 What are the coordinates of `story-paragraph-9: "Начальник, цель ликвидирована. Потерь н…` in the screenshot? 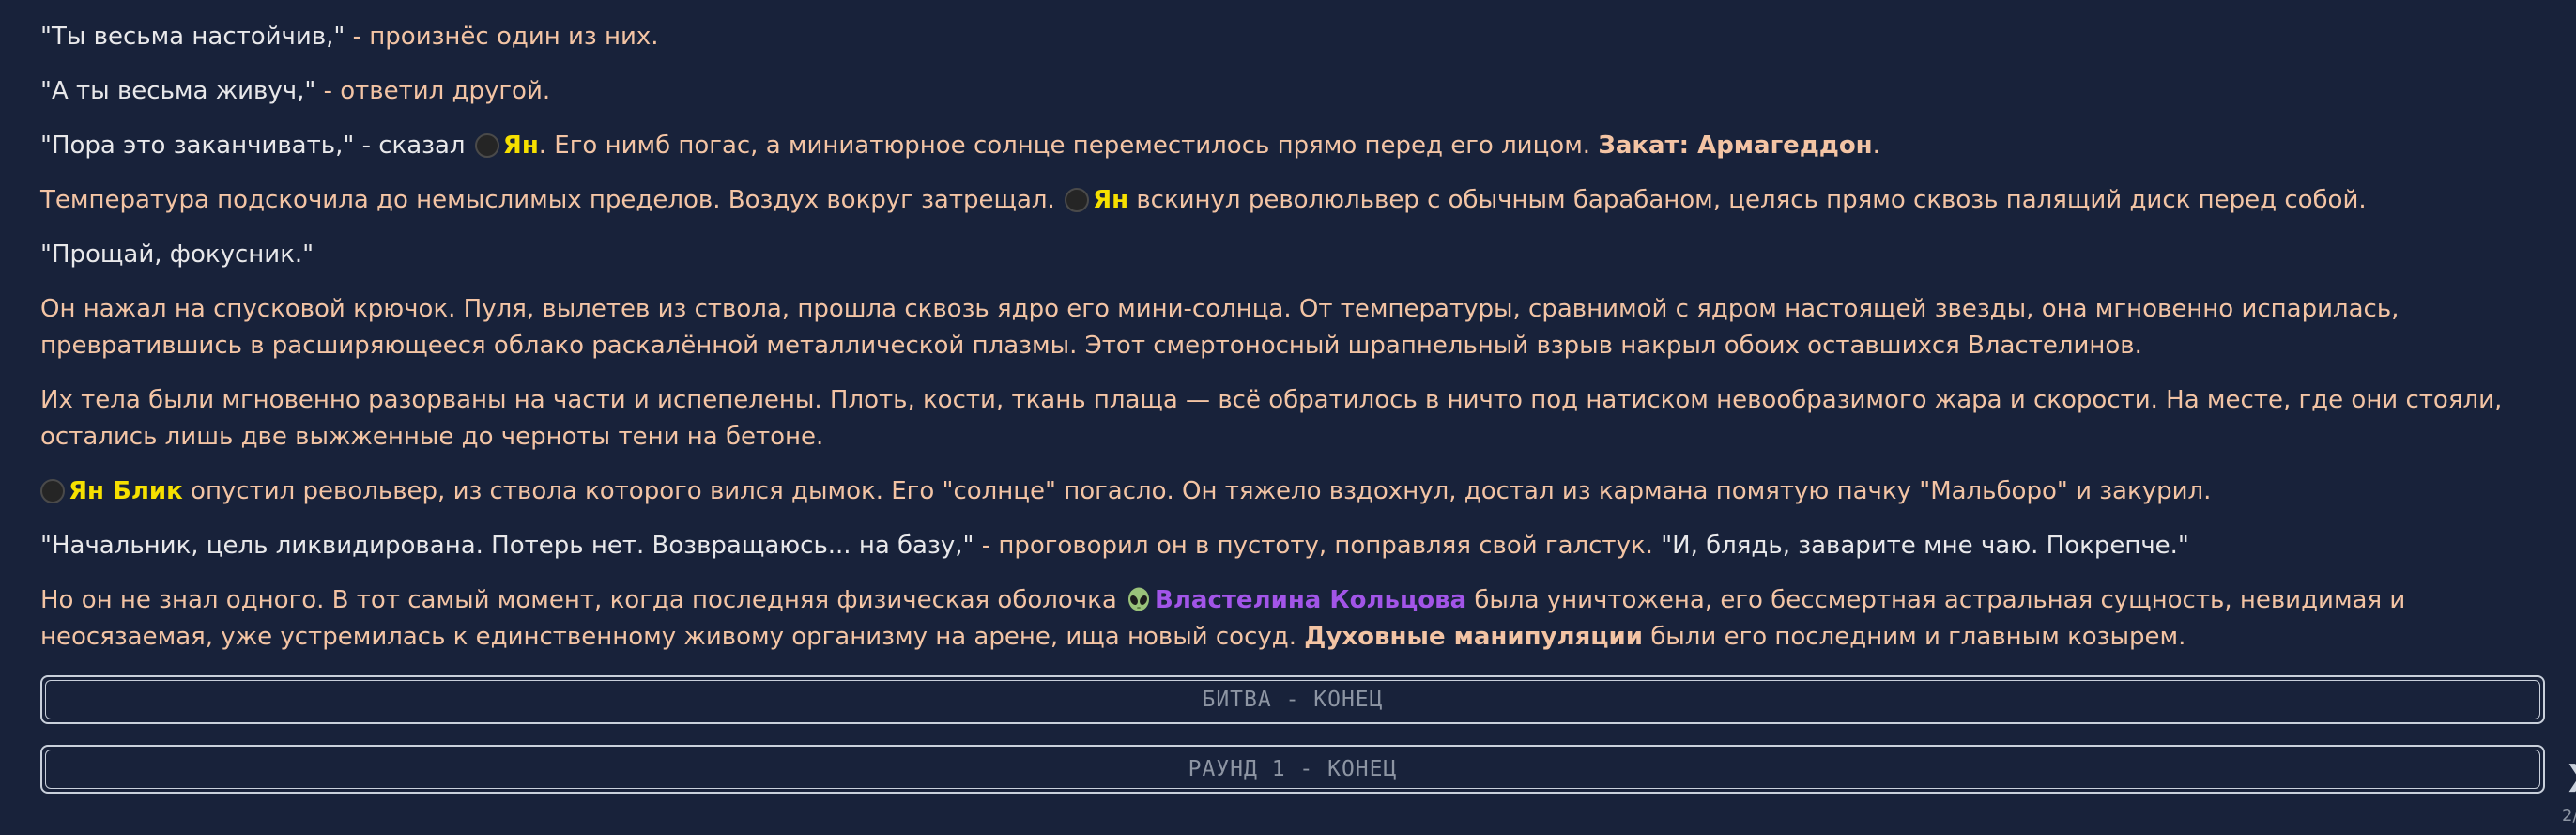 It's located at (1289, 546).